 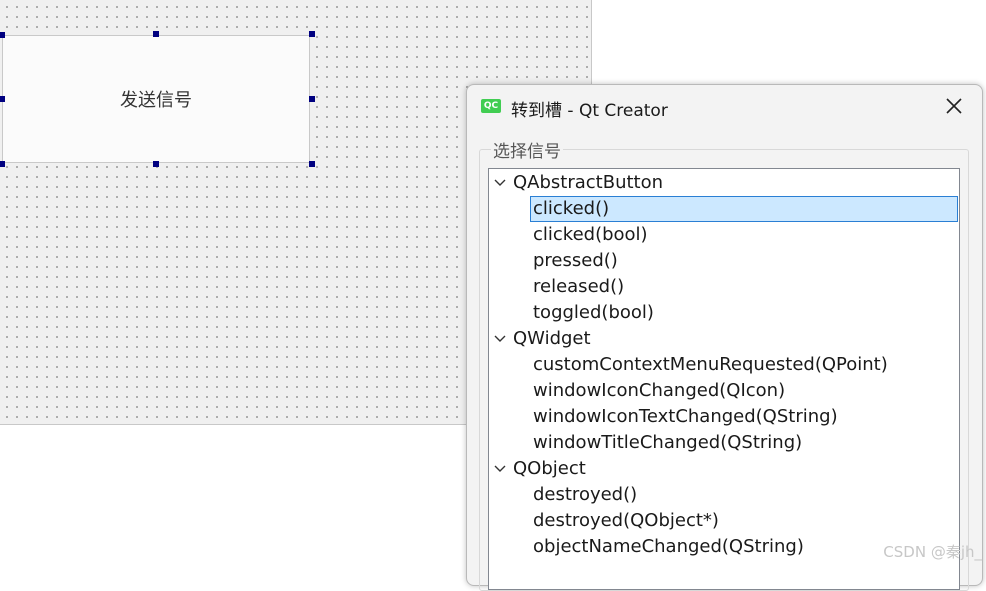 I want to click on tree-item-label: clicked(), so click(x=571, y=208).